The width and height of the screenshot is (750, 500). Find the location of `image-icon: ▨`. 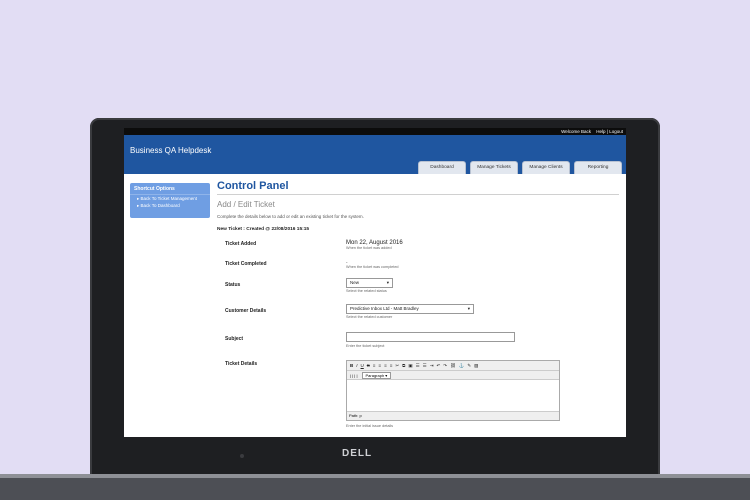

image-icon: ▨ is located at coordinates (476, 366).